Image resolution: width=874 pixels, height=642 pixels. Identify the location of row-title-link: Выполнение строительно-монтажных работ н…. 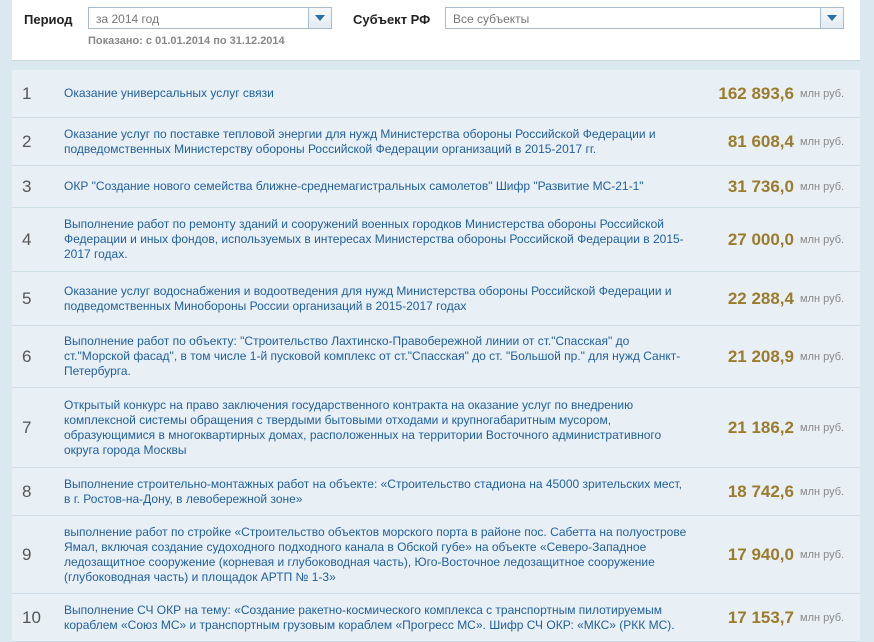
(376, 492).